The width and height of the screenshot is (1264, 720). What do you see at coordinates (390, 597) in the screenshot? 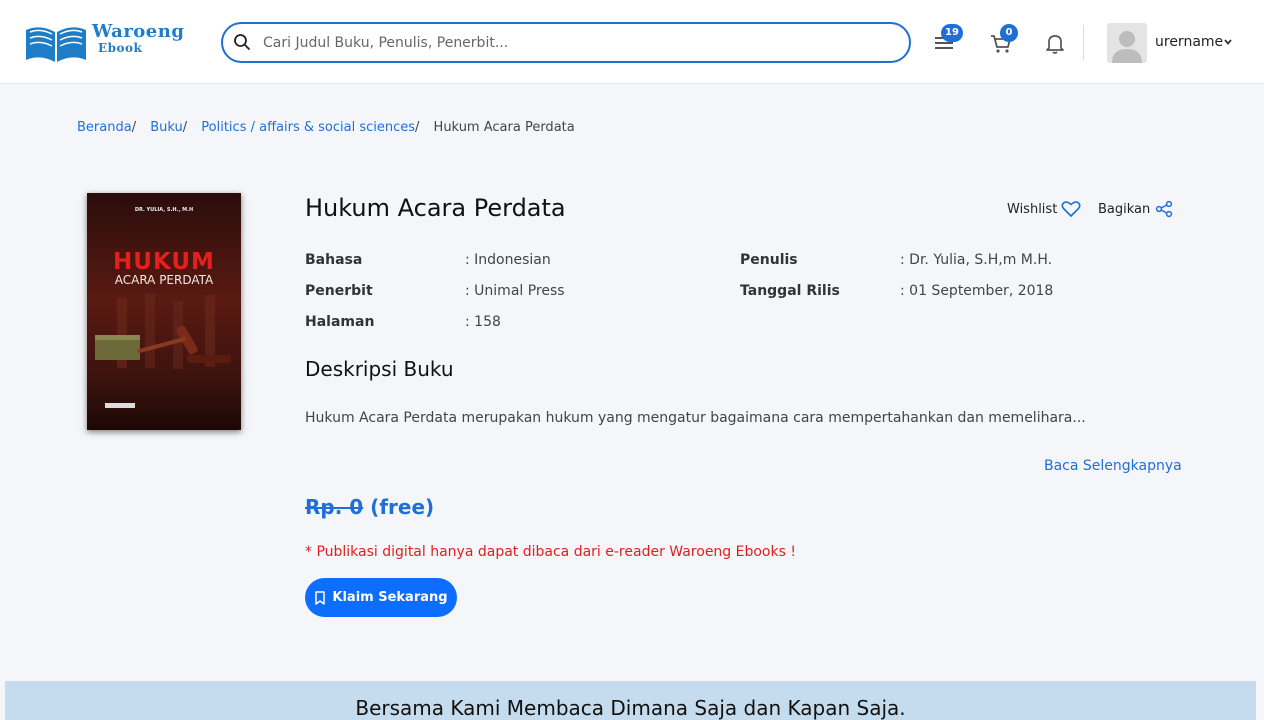
I see `claim-label: Klaim Sekarang` at bounding box center [390, 597].